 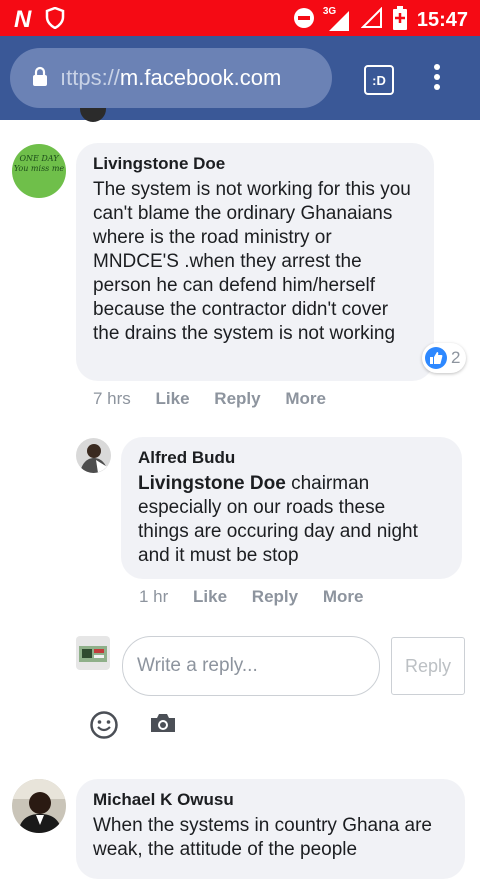 What do you see at coordinates (379, 80) in the screenshot?
I see `tab-switcher-button: :D` at bounding box center [379, 80].